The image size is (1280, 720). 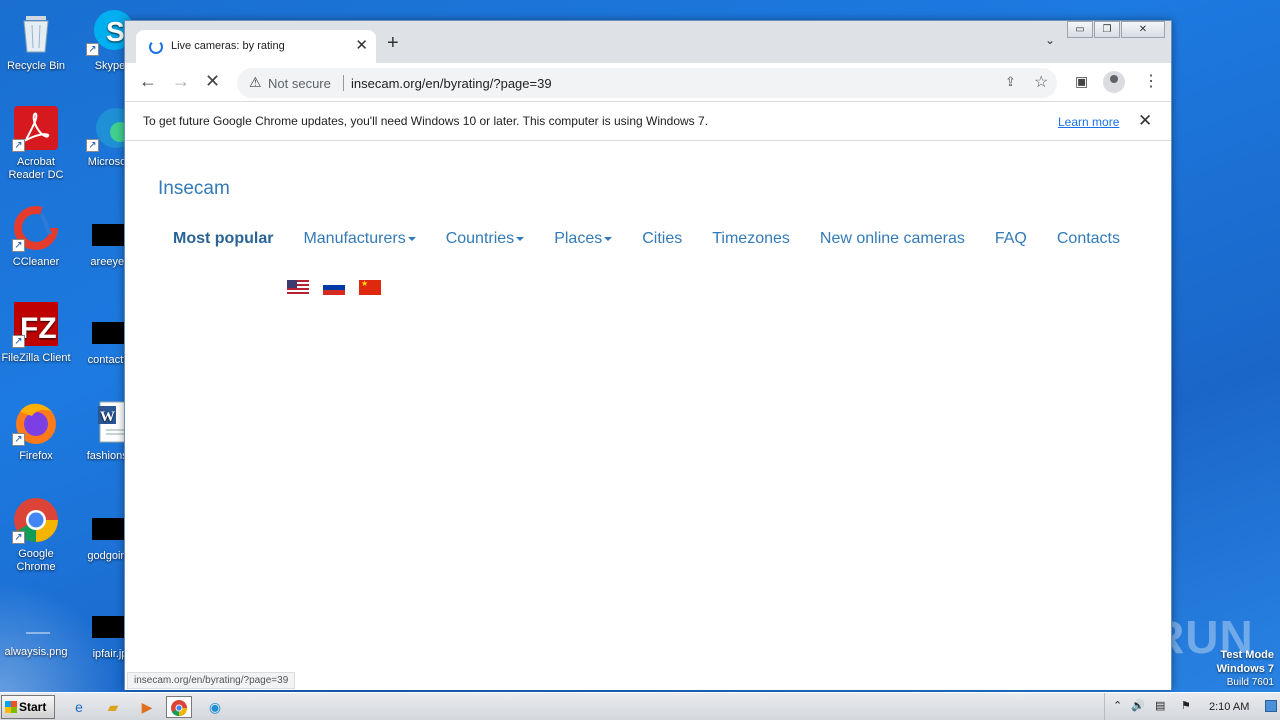 I want to click on us-flag-icon, so click(x=298, y=287).